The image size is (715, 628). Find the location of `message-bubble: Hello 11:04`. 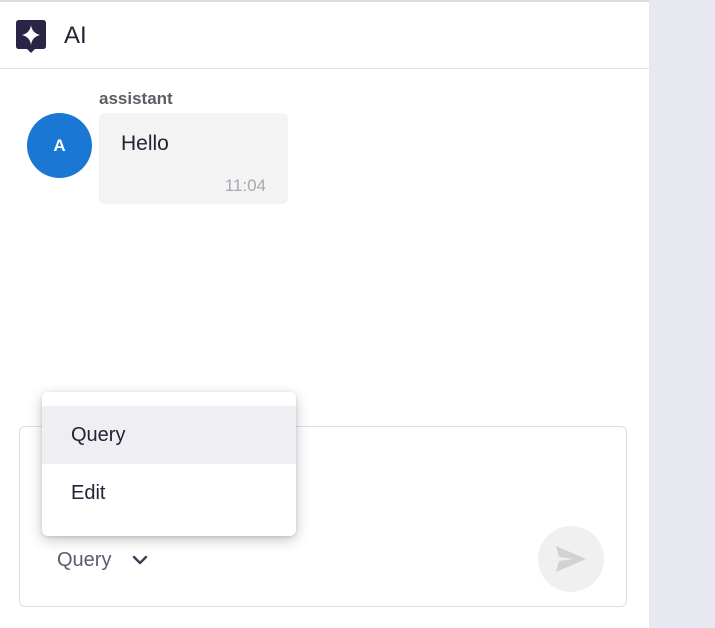

message-bubble: Hello 11:04 is located at coordinates (193, 158).